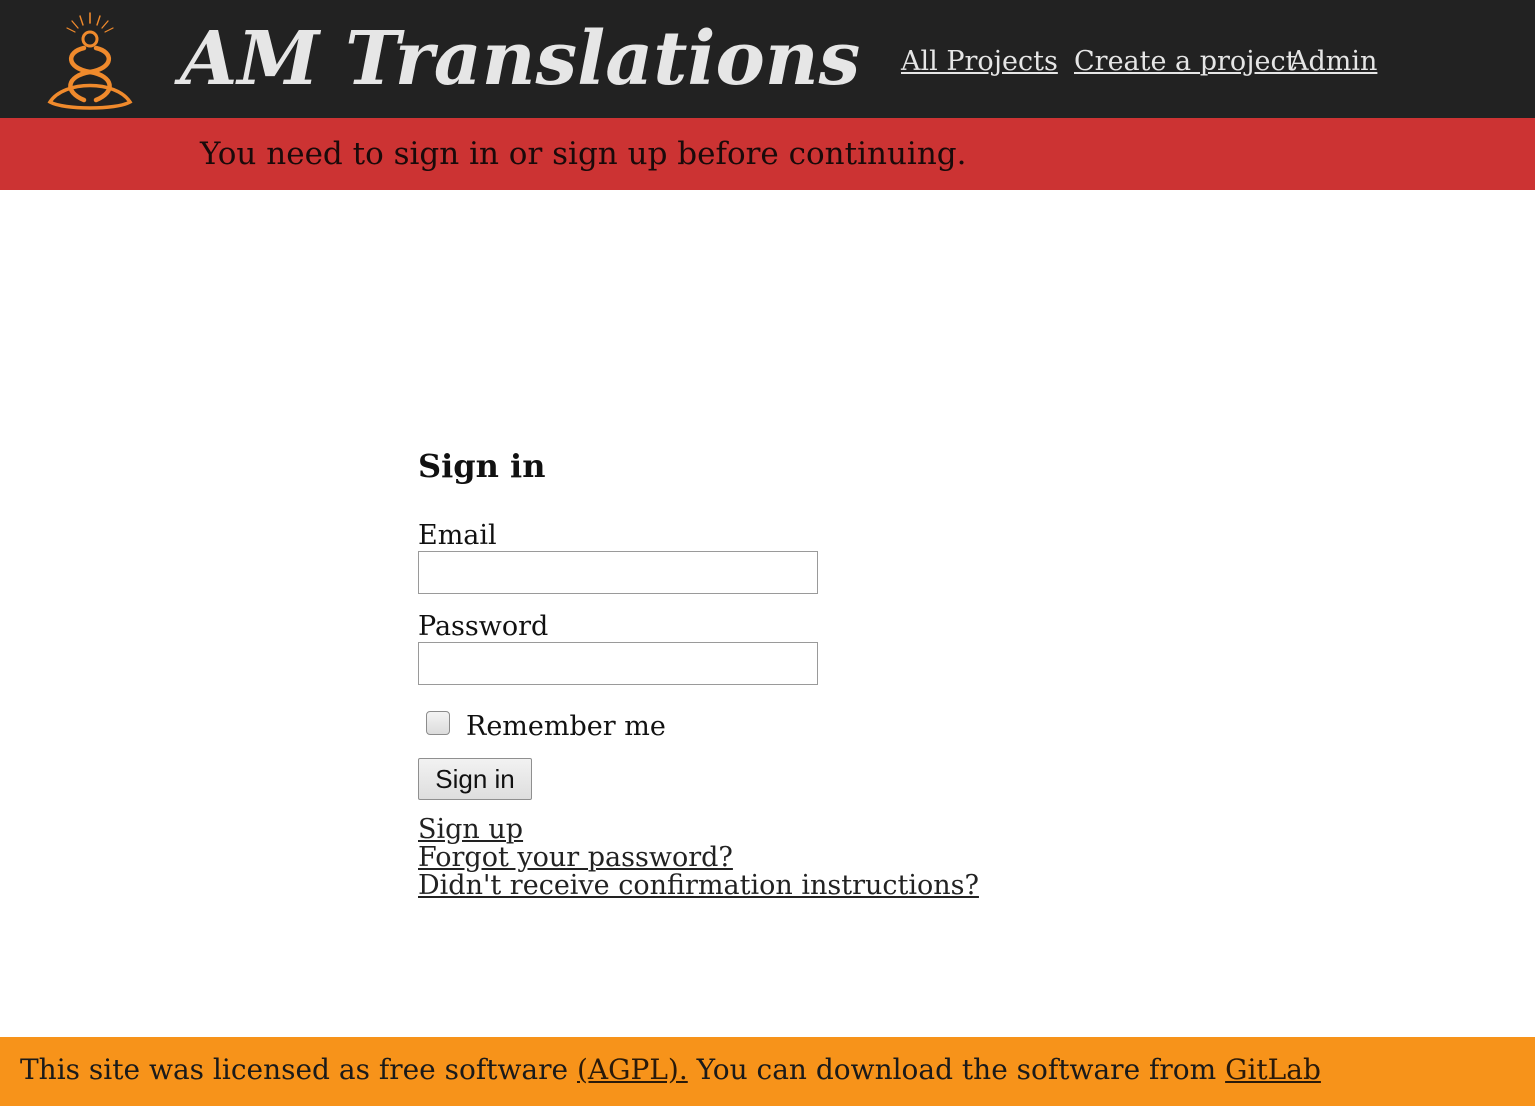 The height and width of the screenshot is (1106, 1535). What do you see at coordinates (475, 779) in the screenshot?
I see `signin-button: Sign in` at bounding box center [475, 779].